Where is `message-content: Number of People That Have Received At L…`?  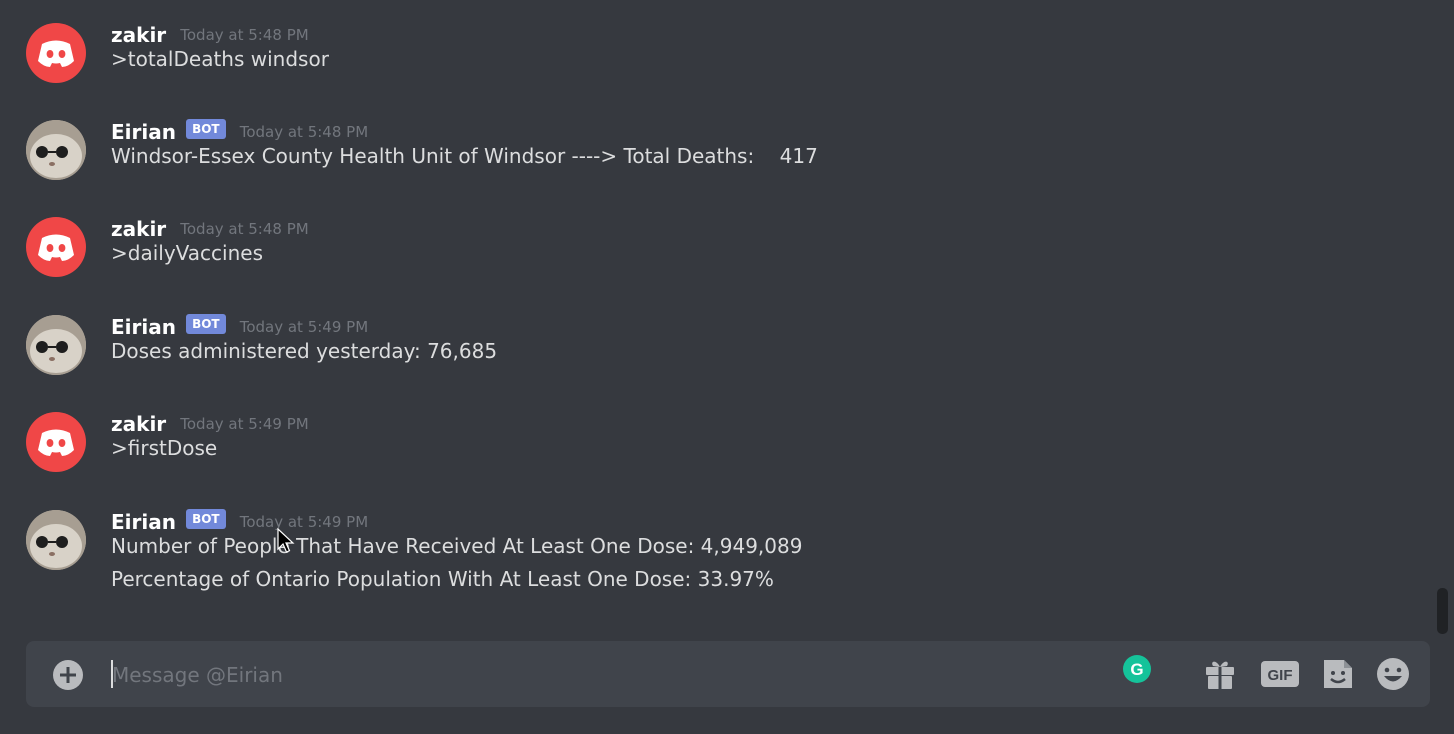 message-content: Number of People That Have Received At L… is located at coordinates (457, 546).